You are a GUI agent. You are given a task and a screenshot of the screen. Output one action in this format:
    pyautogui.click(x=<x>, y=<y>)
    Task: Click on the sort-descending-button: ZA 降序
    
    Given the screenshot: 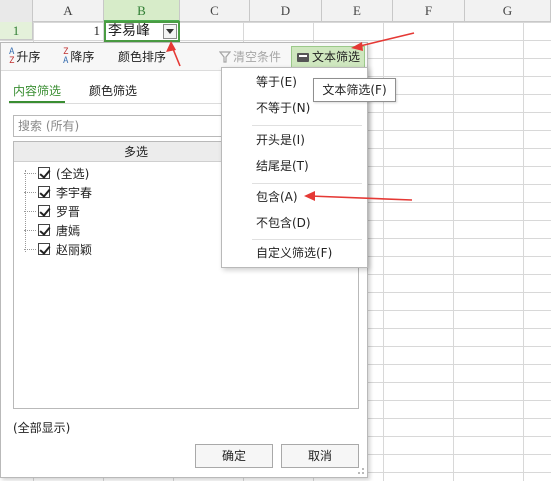 What is the action you would take?
    pyautogui.click(x=78, y=57)
    